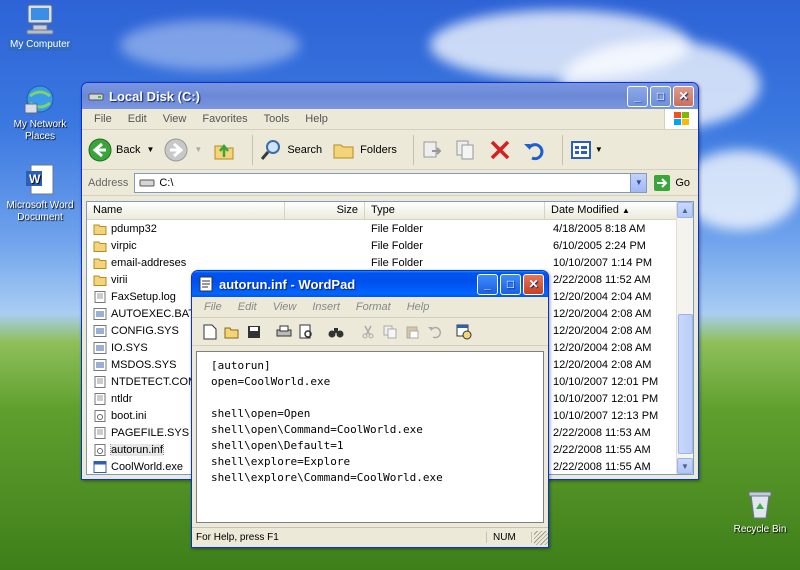  Describe the element at coordinates (373, 307) in the screenshot. I see `menu-format: Format` at that location.